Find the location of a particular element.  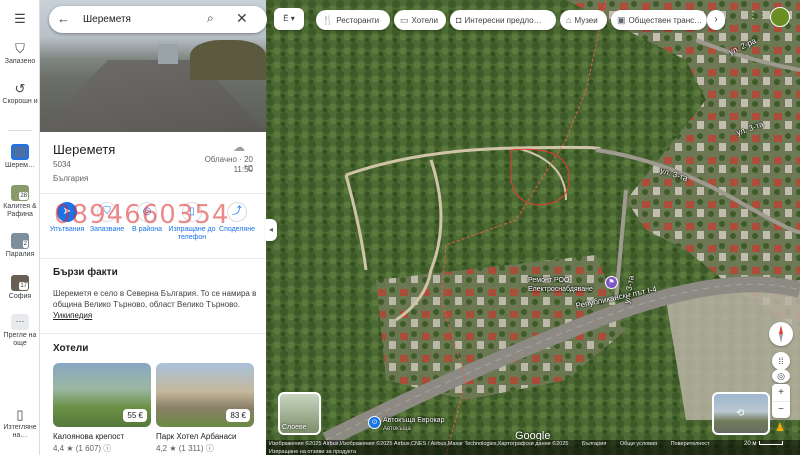

poi-sublabel: Автокъща is located at coordinates (397, 429).